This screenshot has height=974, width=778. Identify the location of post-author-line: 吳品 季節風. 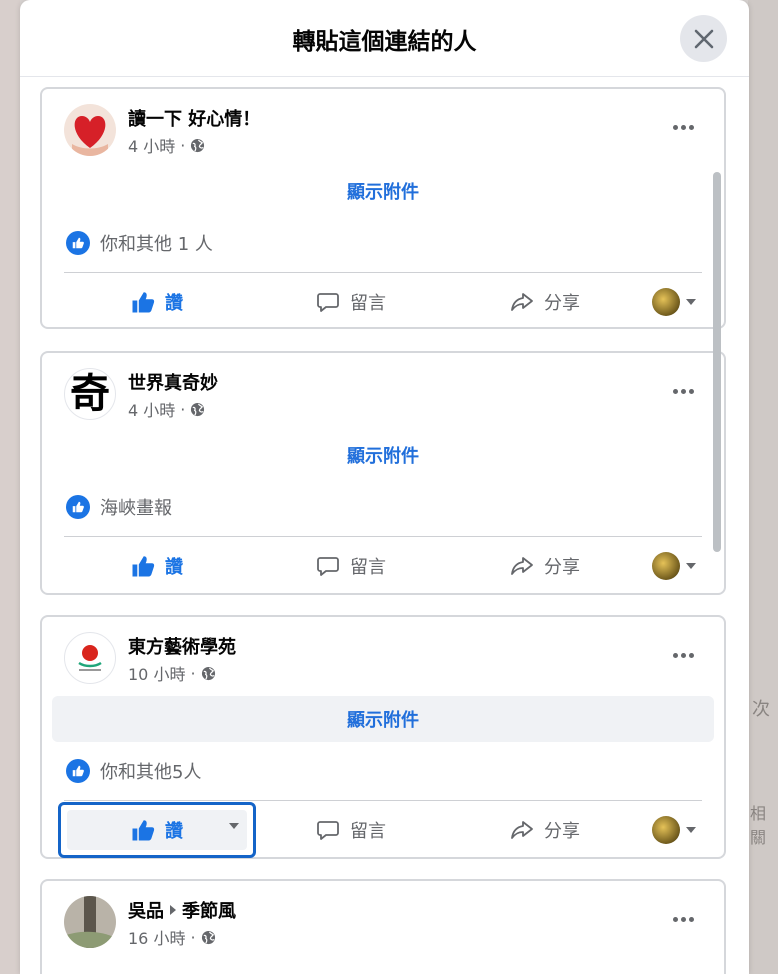
(182, 910).